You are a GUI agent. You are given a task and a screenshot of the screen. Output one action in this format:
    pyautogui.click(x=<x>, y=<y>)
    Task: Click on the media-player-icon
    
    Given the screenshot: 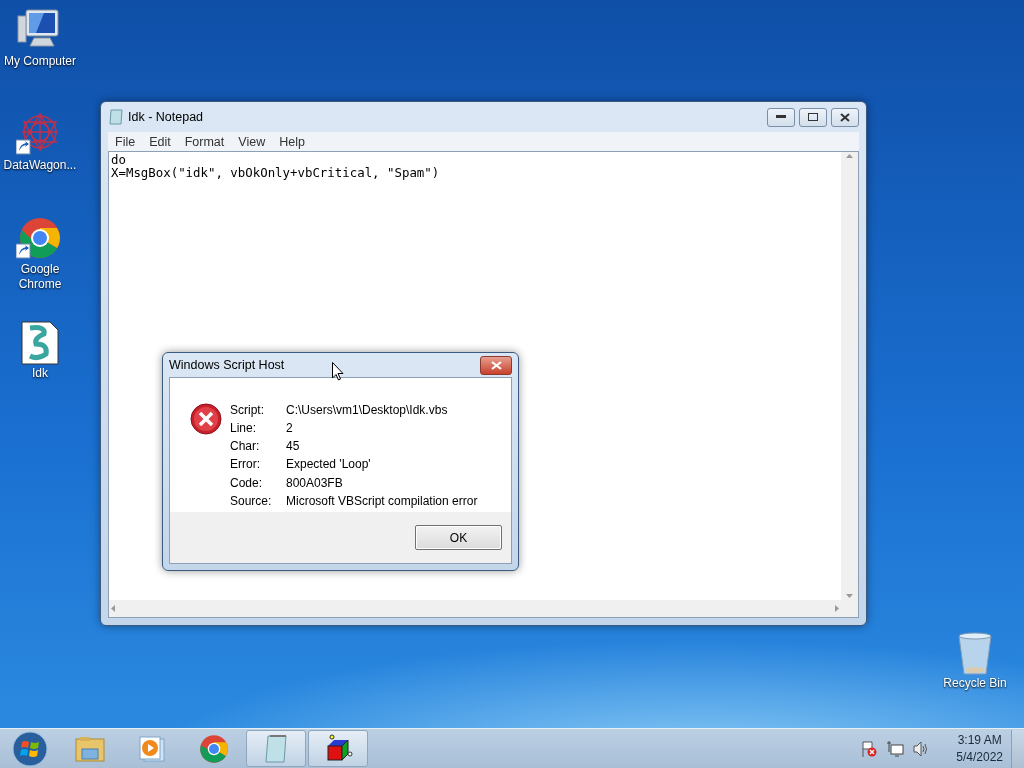 What is the action you would take?
    pyautogui.click(x=152, y=748)
    